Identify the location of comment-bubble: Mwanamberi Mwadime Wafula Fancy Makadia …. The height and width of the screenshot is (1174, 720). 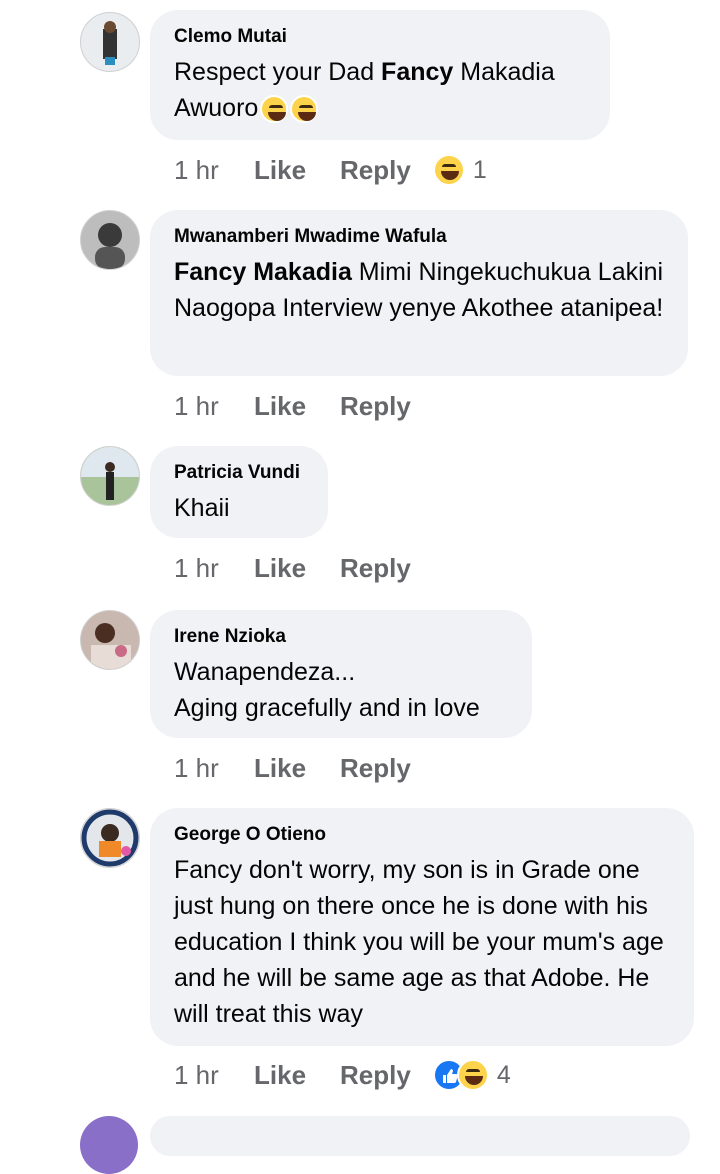
(419, 293).